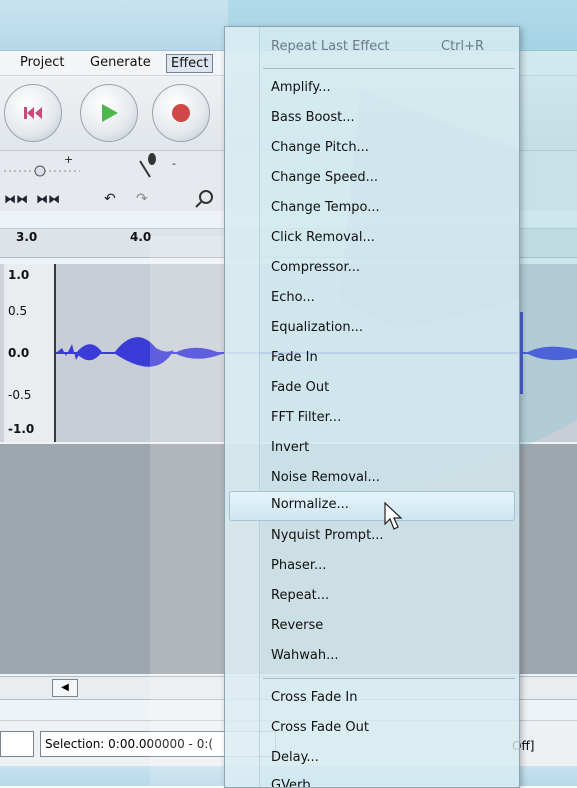  I want to click on scale-label: 1.0, so click(19, 275).